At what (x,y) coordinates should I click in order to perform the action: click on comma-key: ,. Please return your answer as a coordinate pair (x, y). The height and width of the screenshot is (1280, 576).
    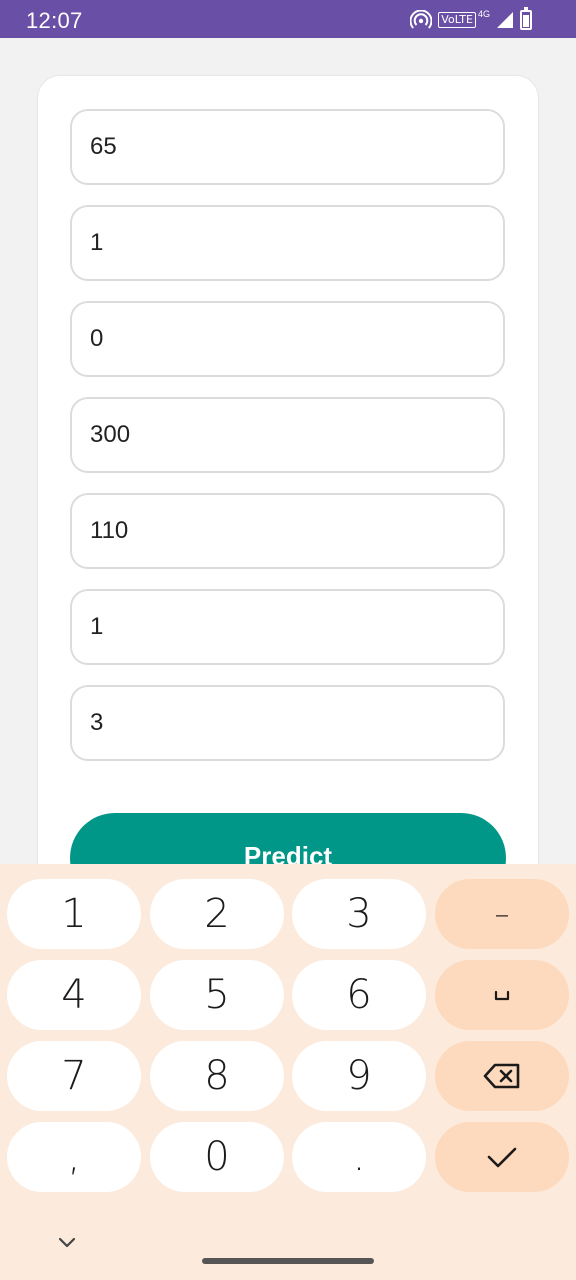
    Looking at the image, I should click on (74, 1157).